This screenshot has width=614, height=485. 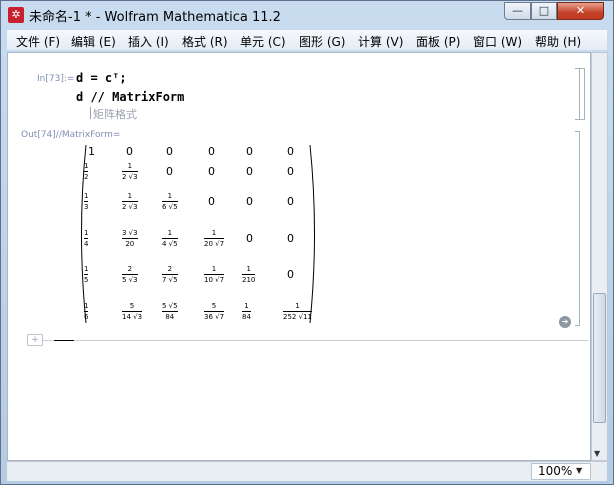 I want to click on new-cell-insertion-line, so click(x=315, y=340).